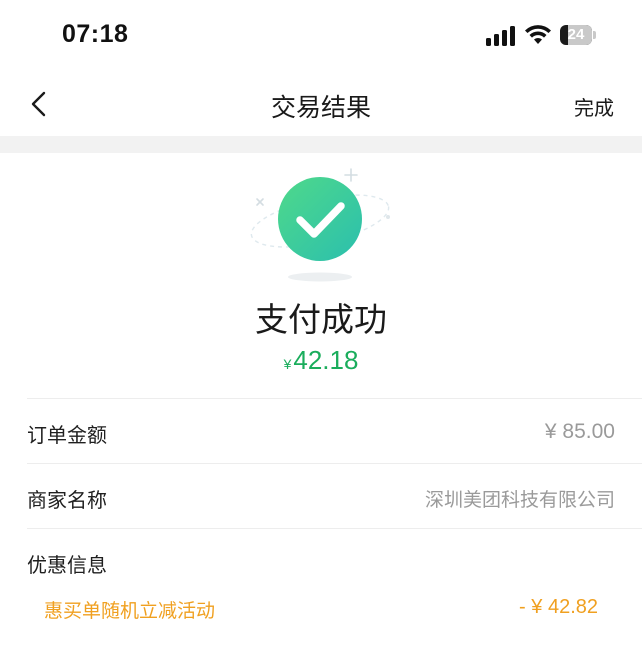 This screenshot has width=642, height=664. What do you see at coordinates (594, 35) in the screenshot?
I see `battery-tip` at bounding box center [594, 35].